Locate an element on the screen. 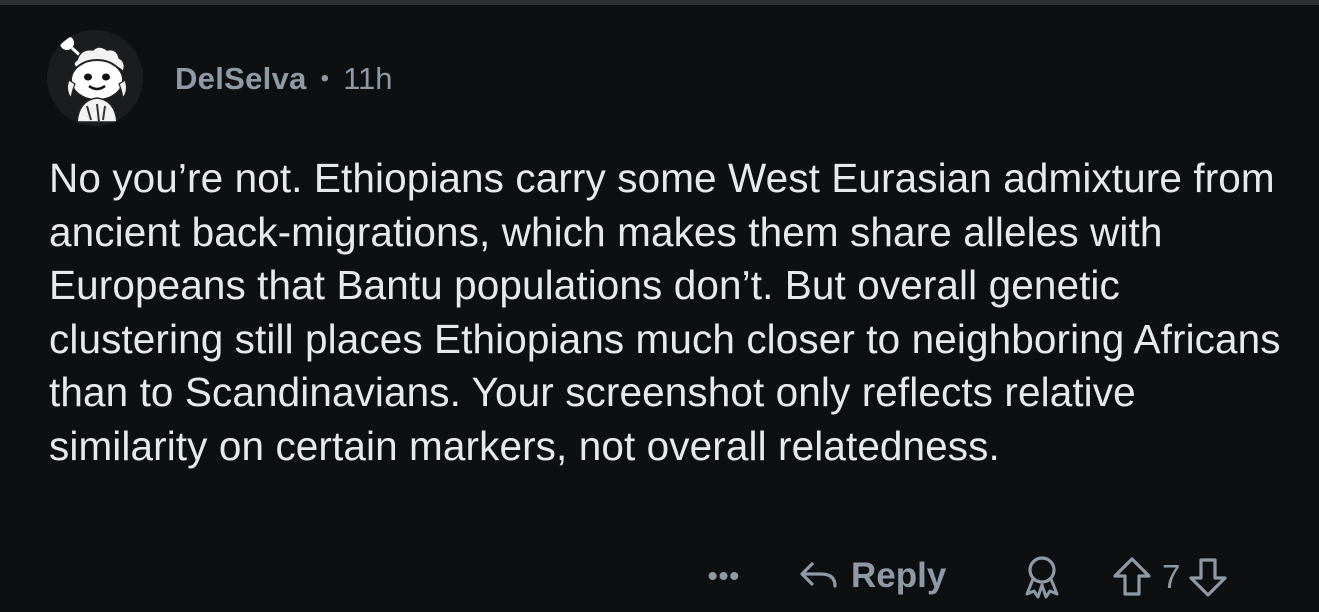 This screenshot has height=612, width=1319. upvote-button is located at coordinates (1132, 577).